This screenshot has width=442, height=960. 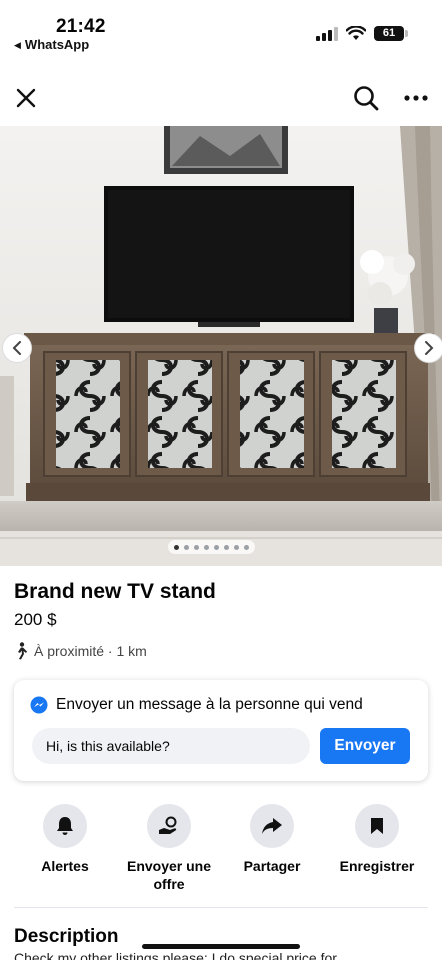 I want to click on listing-title: Brand new TV stand, so click(x=115, y=591).